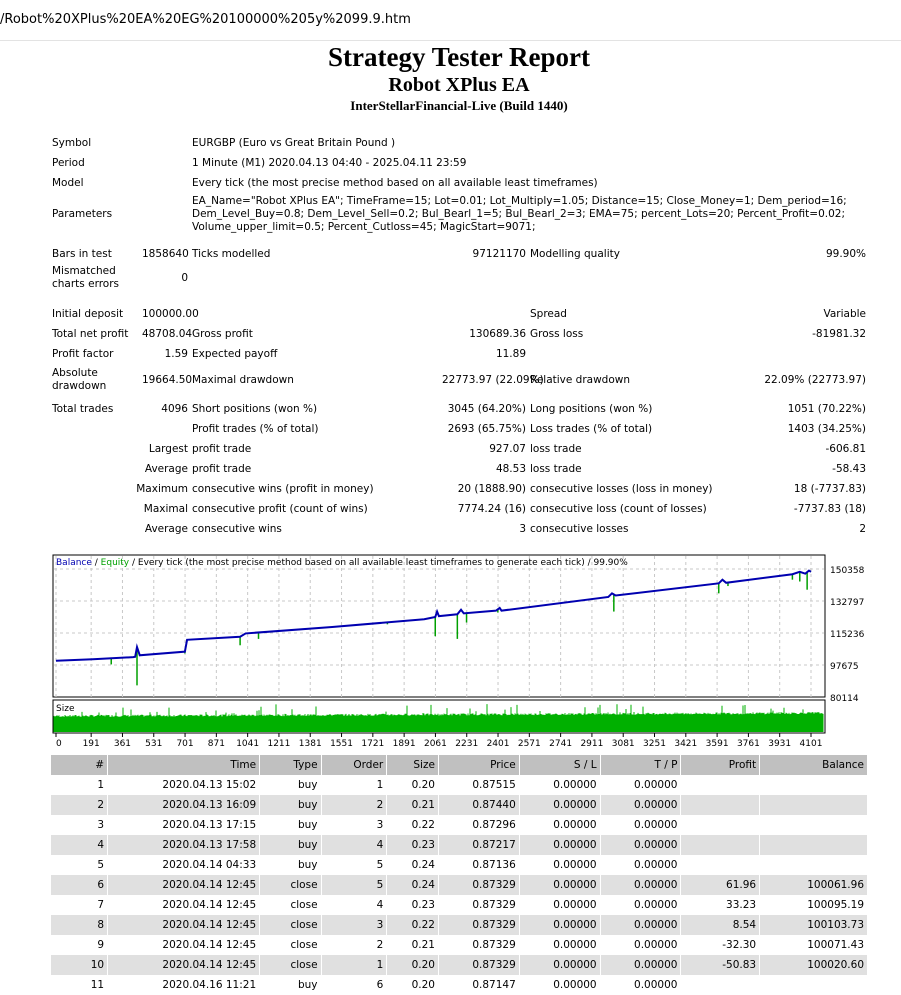 The width and height of the screenshot is (901, 995). What do you see at coordinates (779, 744) in the screenshot?
I see `x-tick-label: 3931` at bounding box center [779, 744].